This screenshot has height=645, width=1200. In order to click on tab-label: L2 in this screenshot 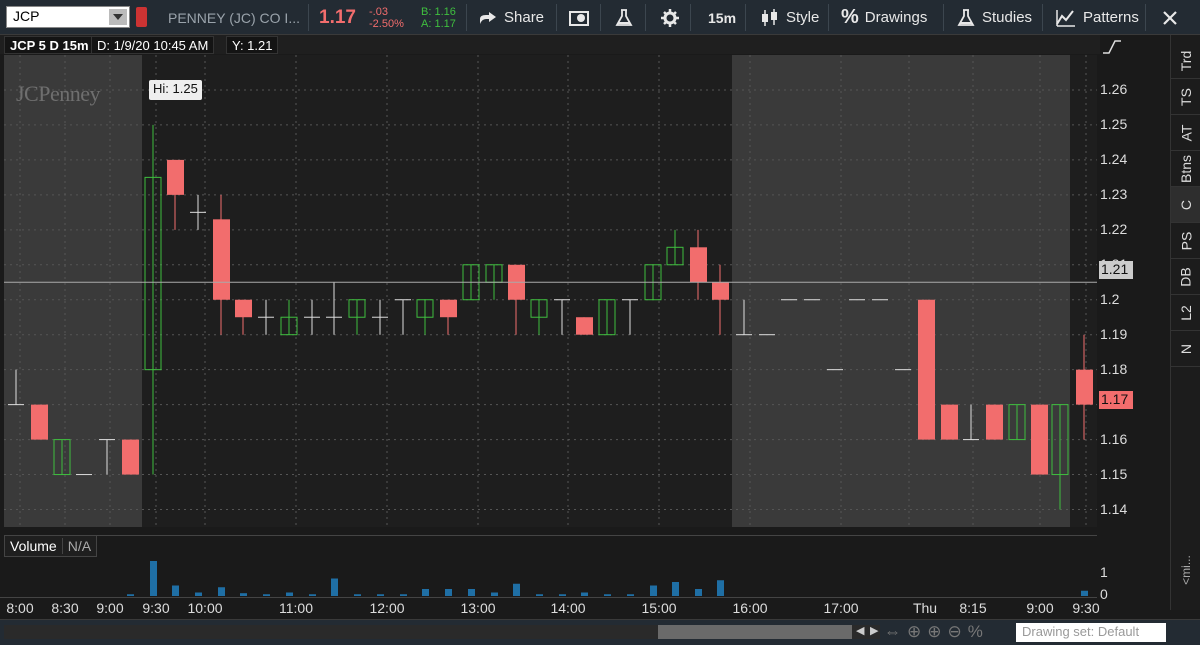, I will do `click(1185, 312)`.